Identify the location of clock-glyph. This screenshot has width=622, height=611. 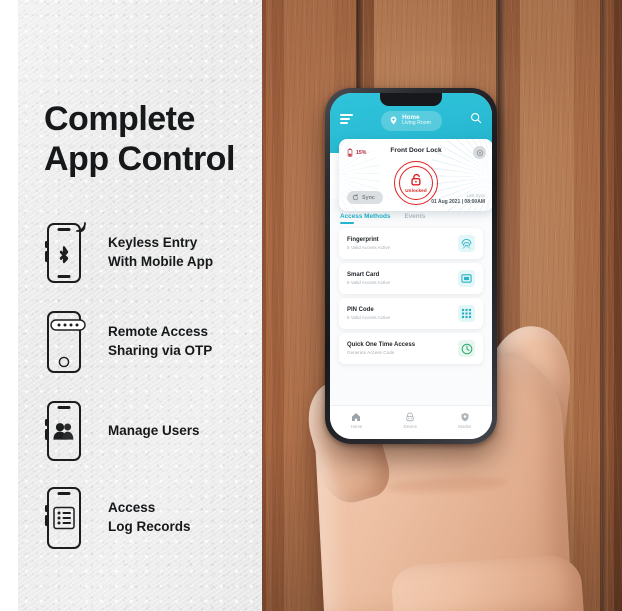
(466, 348).